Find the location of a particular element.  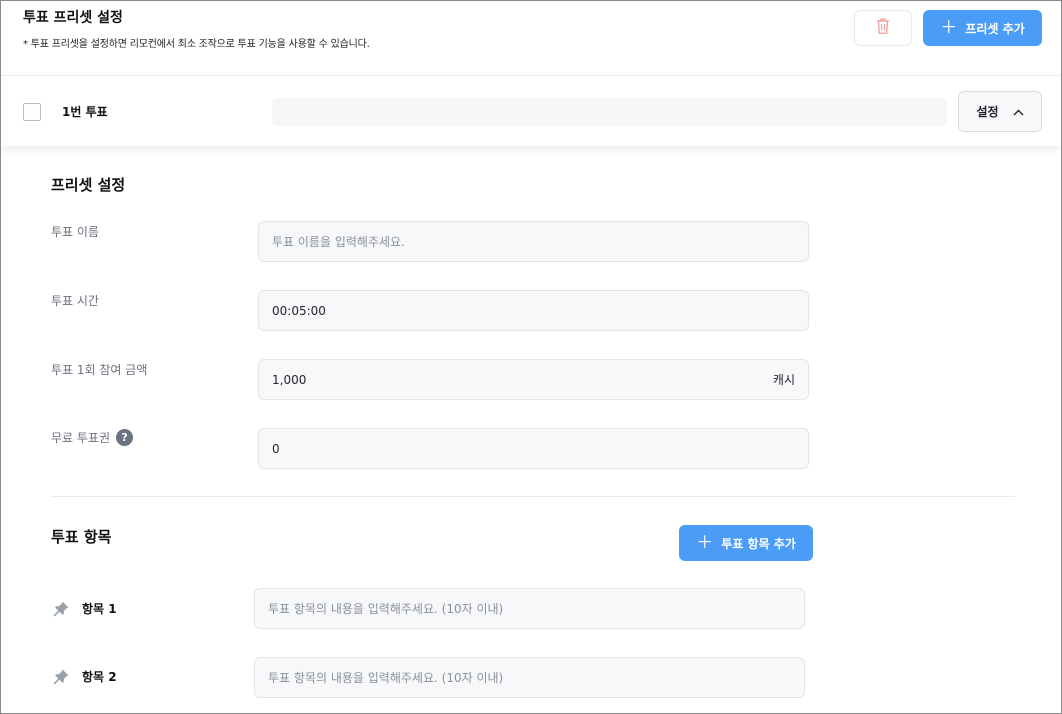

vote-item-2-label: 항목 2 is located at coordinates (85, 676).